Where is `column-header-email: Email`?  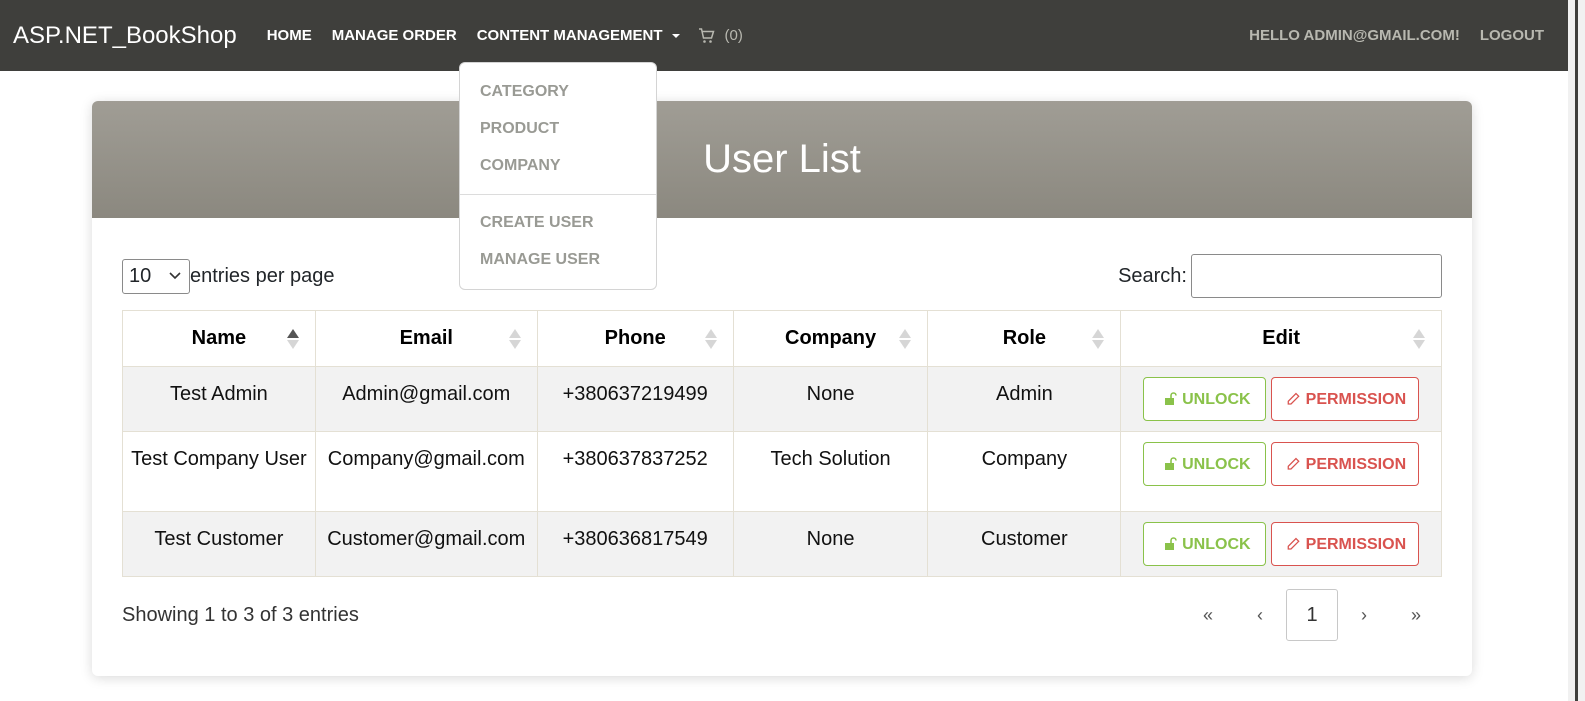
column-header-email: Email is located at coordinates (426, 338).